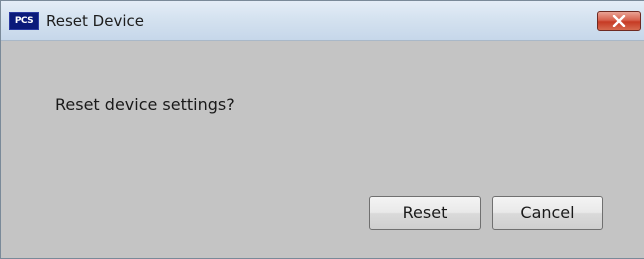 The image size is (644, 259). What do you see at coordinates (24, 21) in the screenshot?
I see `app-logo-icon: PCS` at bounding box center [24, 21].